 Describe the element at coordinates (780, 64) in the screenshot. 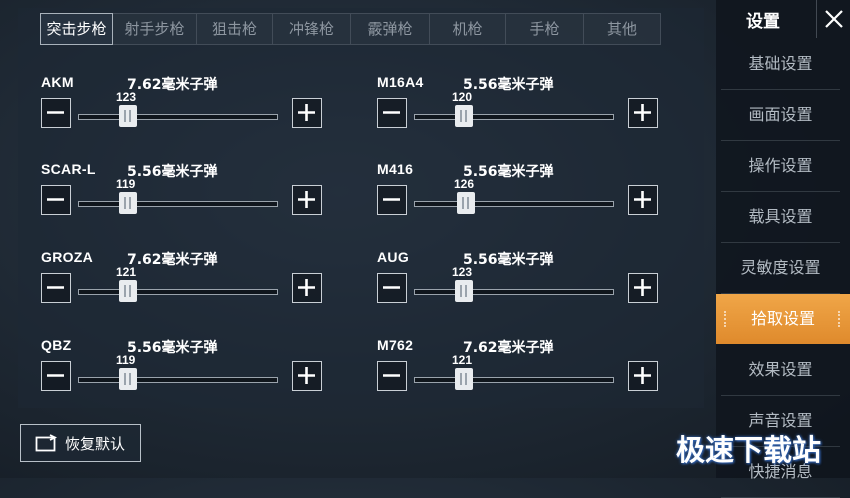

I see `sidebar-item-0: 基础设置` at that location.